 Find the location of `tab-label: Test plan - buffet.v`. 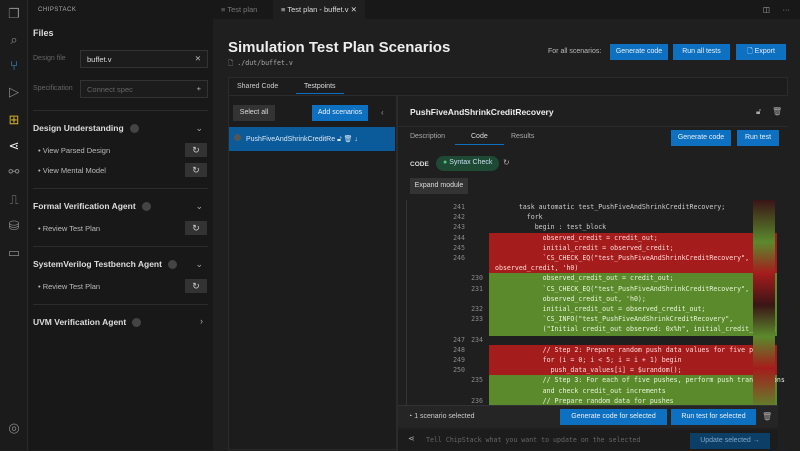

tab-label: Test plan - buffet.v is located at coordinates (318, 9).